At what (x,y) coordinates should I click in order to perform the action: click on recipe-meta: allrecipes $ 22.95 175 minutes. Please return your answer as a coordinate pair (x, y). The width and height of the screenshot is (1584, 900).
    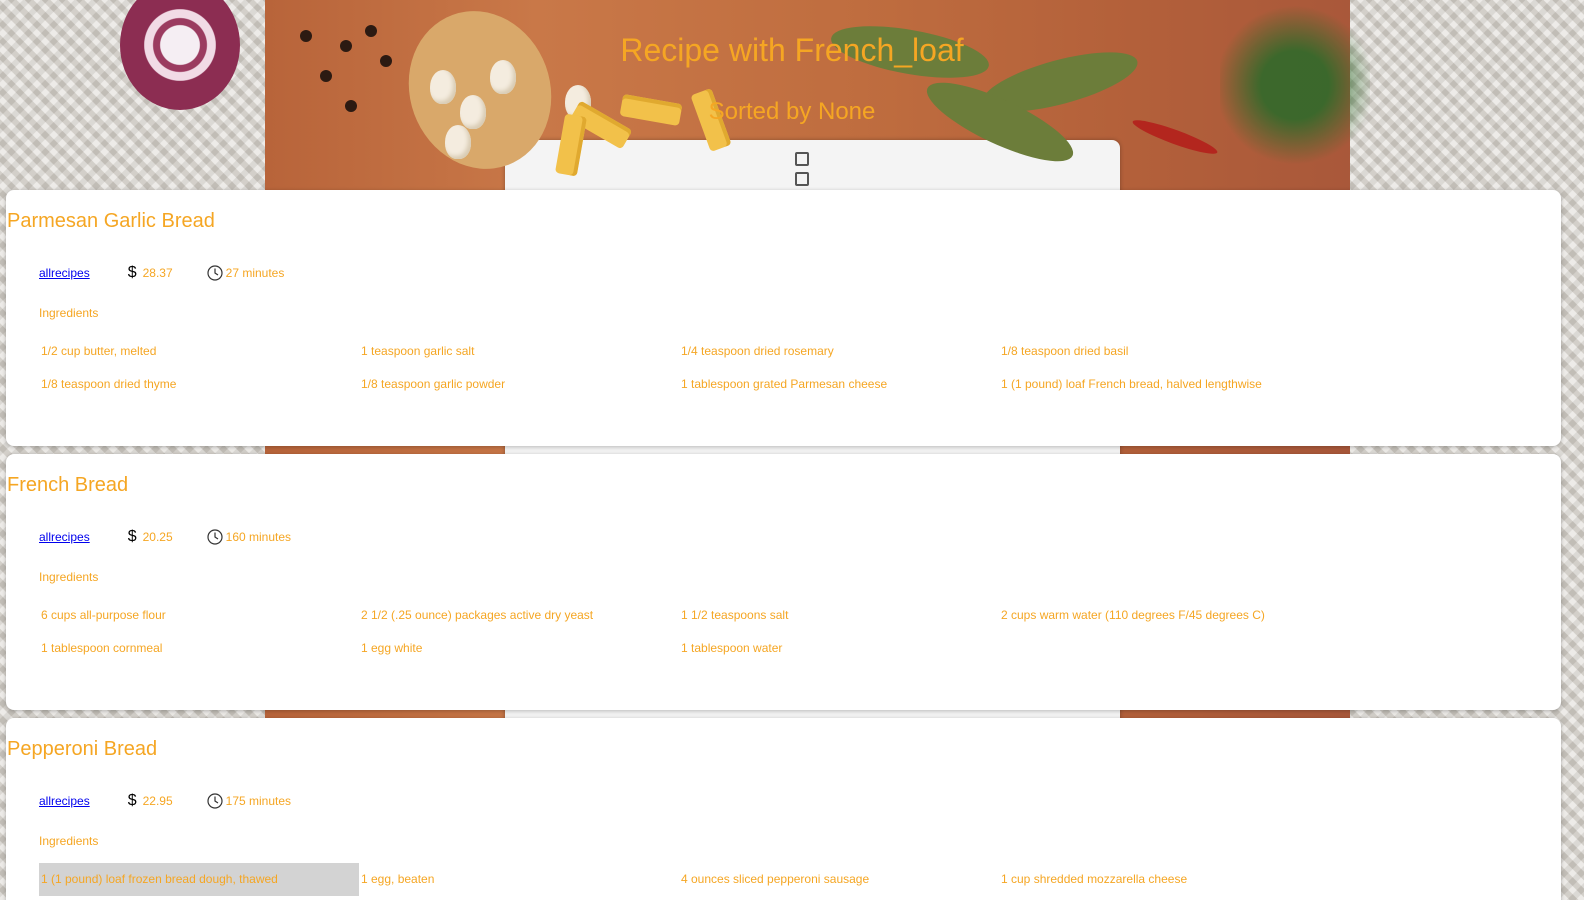
    Looking at the image, I should click on (165, 801).